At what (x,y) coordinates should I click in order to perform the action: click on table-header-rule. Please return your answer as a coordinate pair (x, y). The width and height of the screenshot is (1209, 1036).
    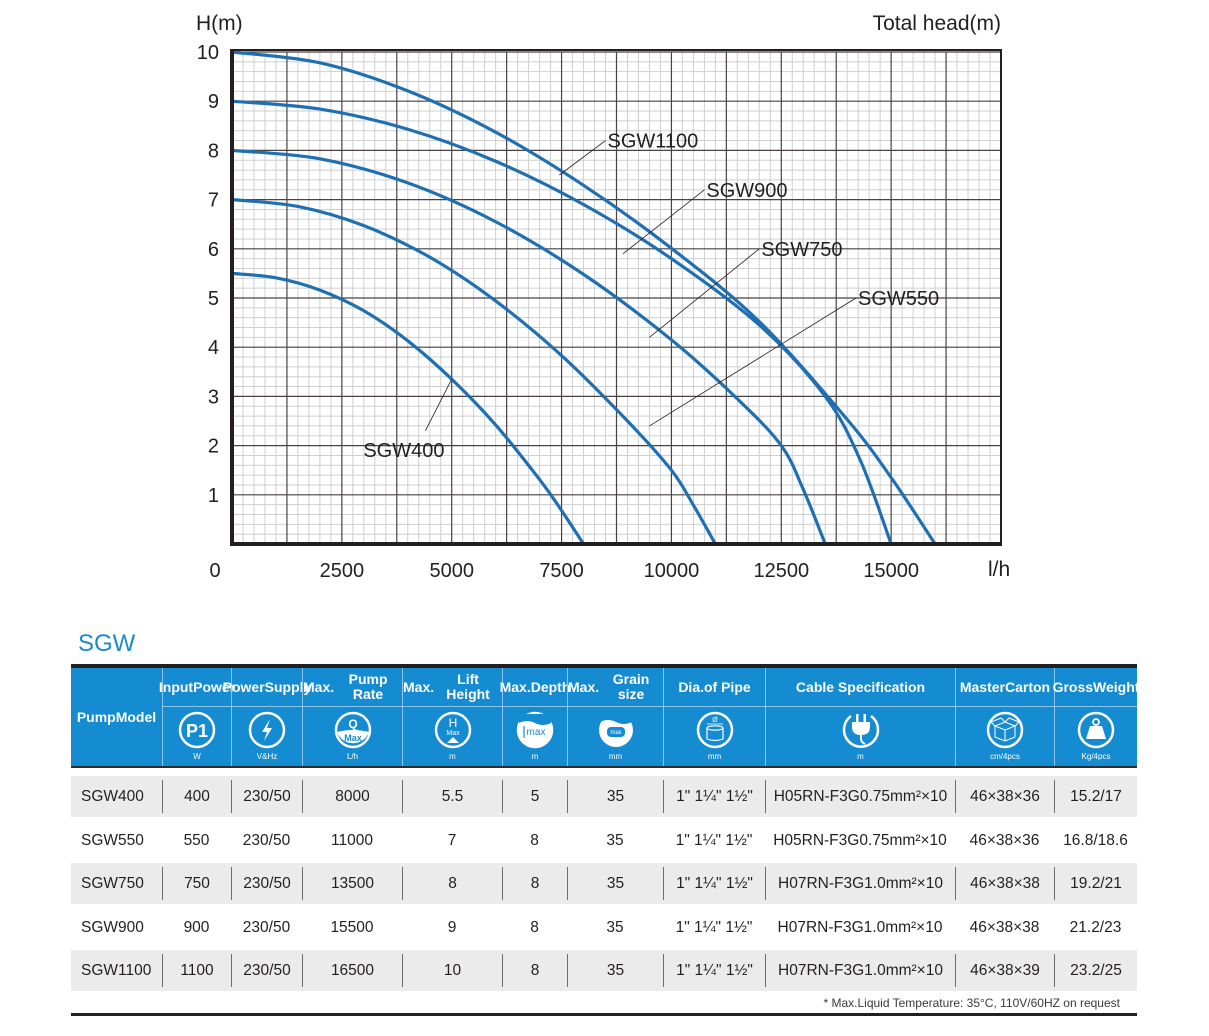
    Looking at the image, I should click on (604, 767).